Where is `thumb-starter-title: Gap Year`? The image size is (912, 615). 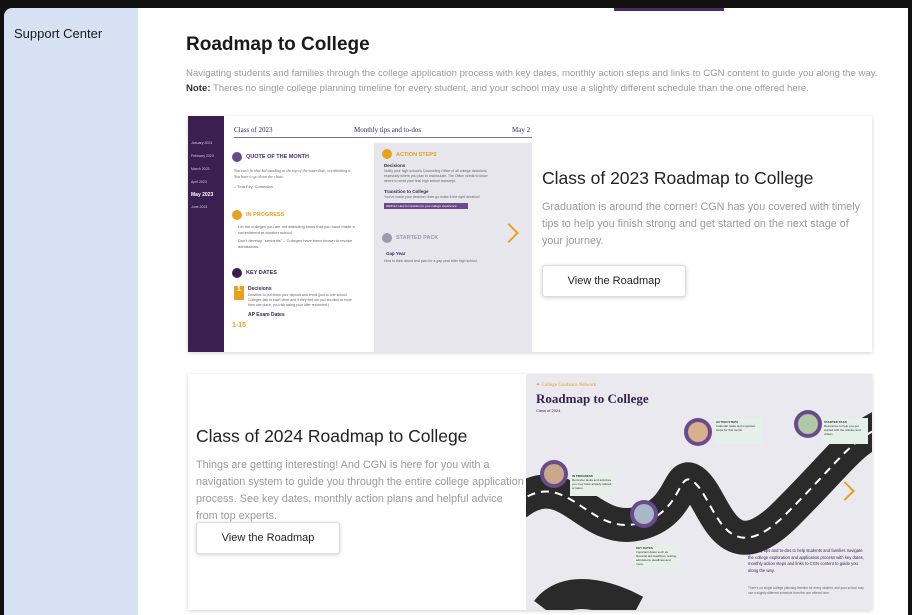 thumb-starter-title: Gap Year is located at coordinates (396, 253).